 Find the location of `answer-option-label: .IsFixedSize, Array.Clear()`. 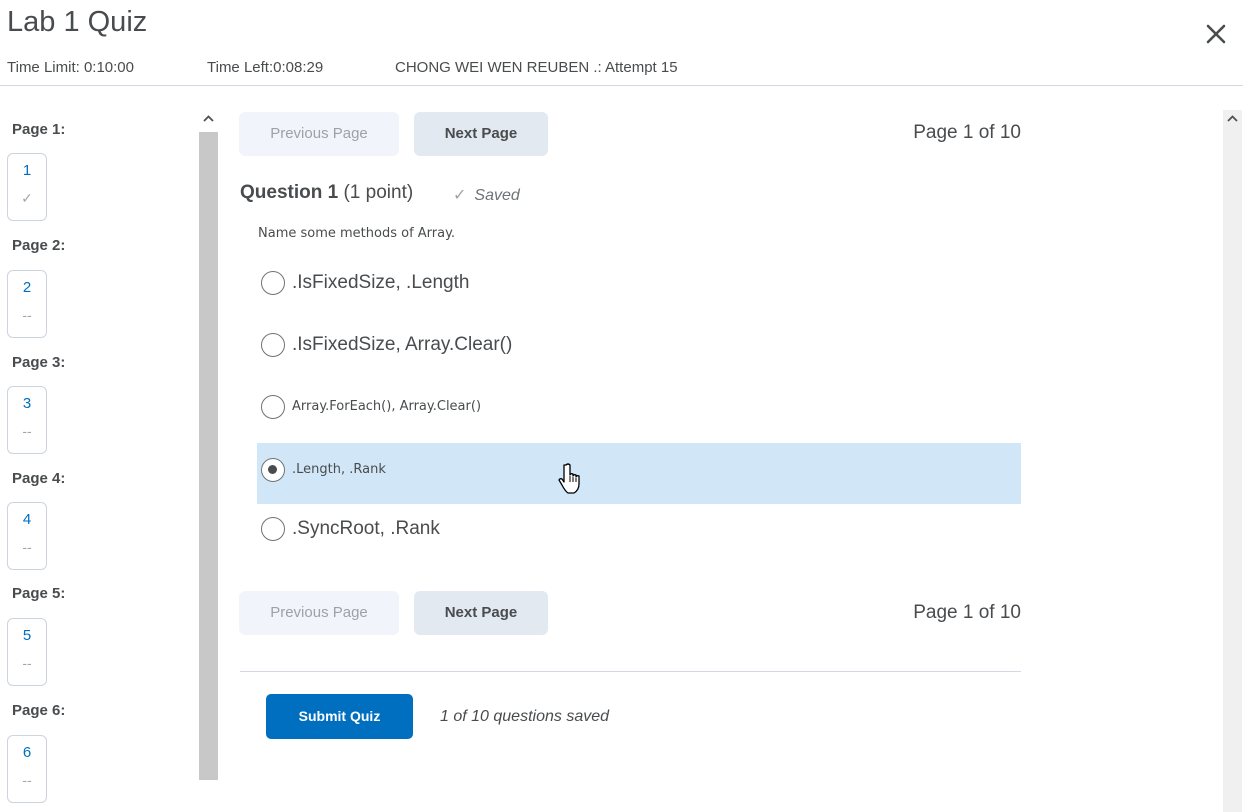

answer-option-label: .IsFixedSize, Array.Clear() is located at coordinates (402, 344).